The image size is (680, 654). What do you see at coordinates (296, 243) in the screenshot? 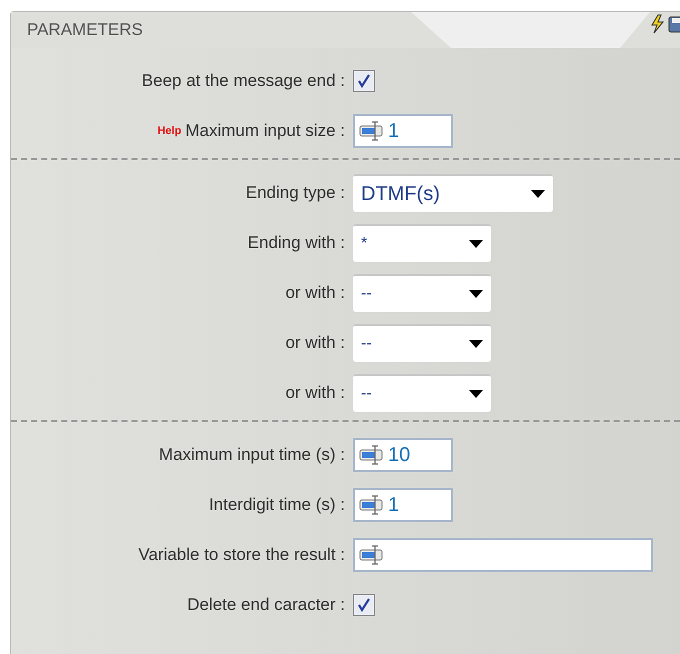
I see `field-label: Ending with :` at bounding box center [296, 243].